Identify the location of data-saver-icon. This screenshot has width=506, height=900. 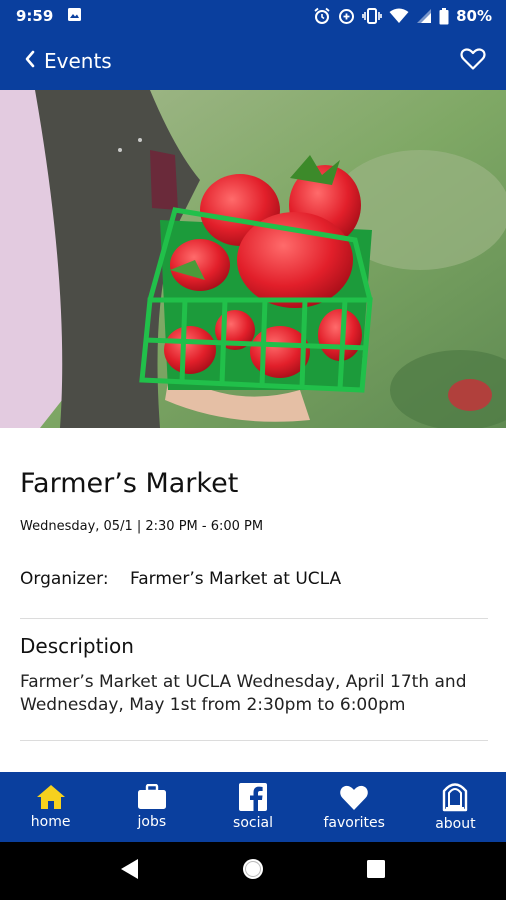
(346, 16).